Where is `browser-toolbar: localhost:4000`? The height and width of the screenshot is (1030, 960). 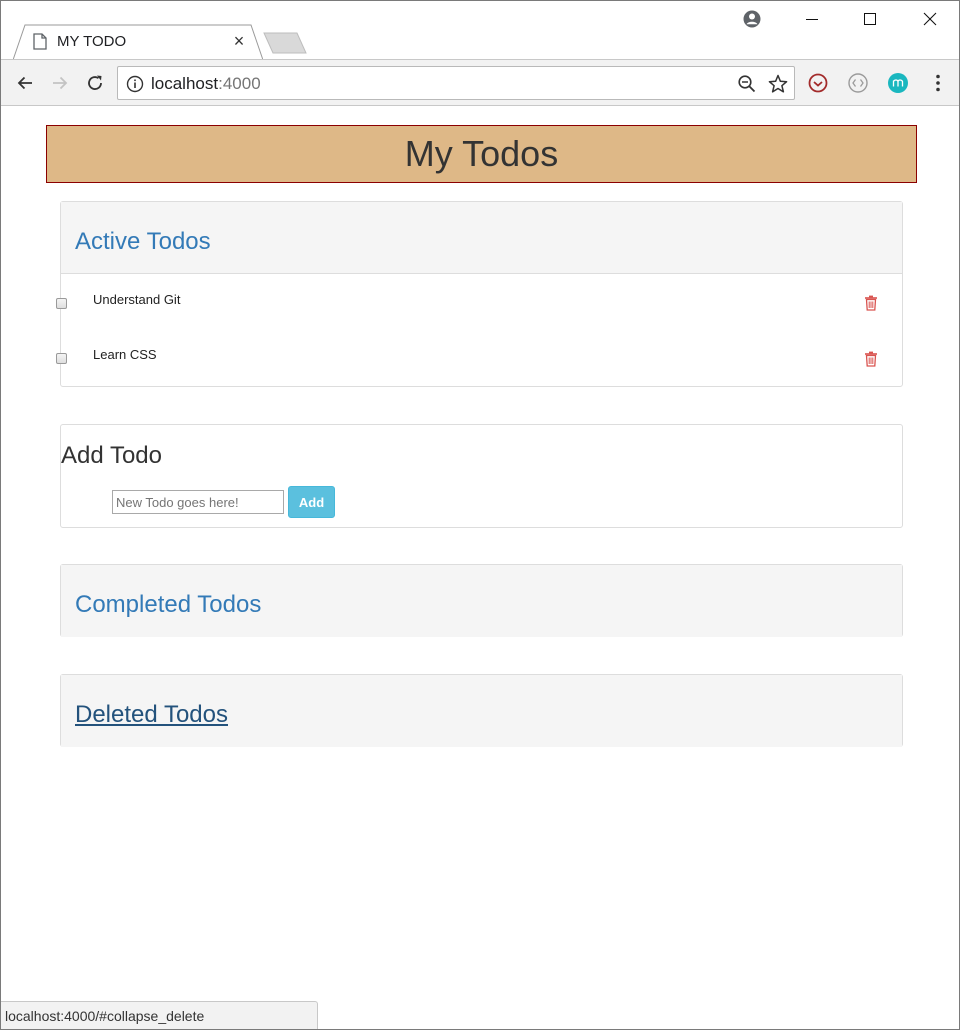
browser-toolbar: localhost:4000 is located at coordinates (480, 82).